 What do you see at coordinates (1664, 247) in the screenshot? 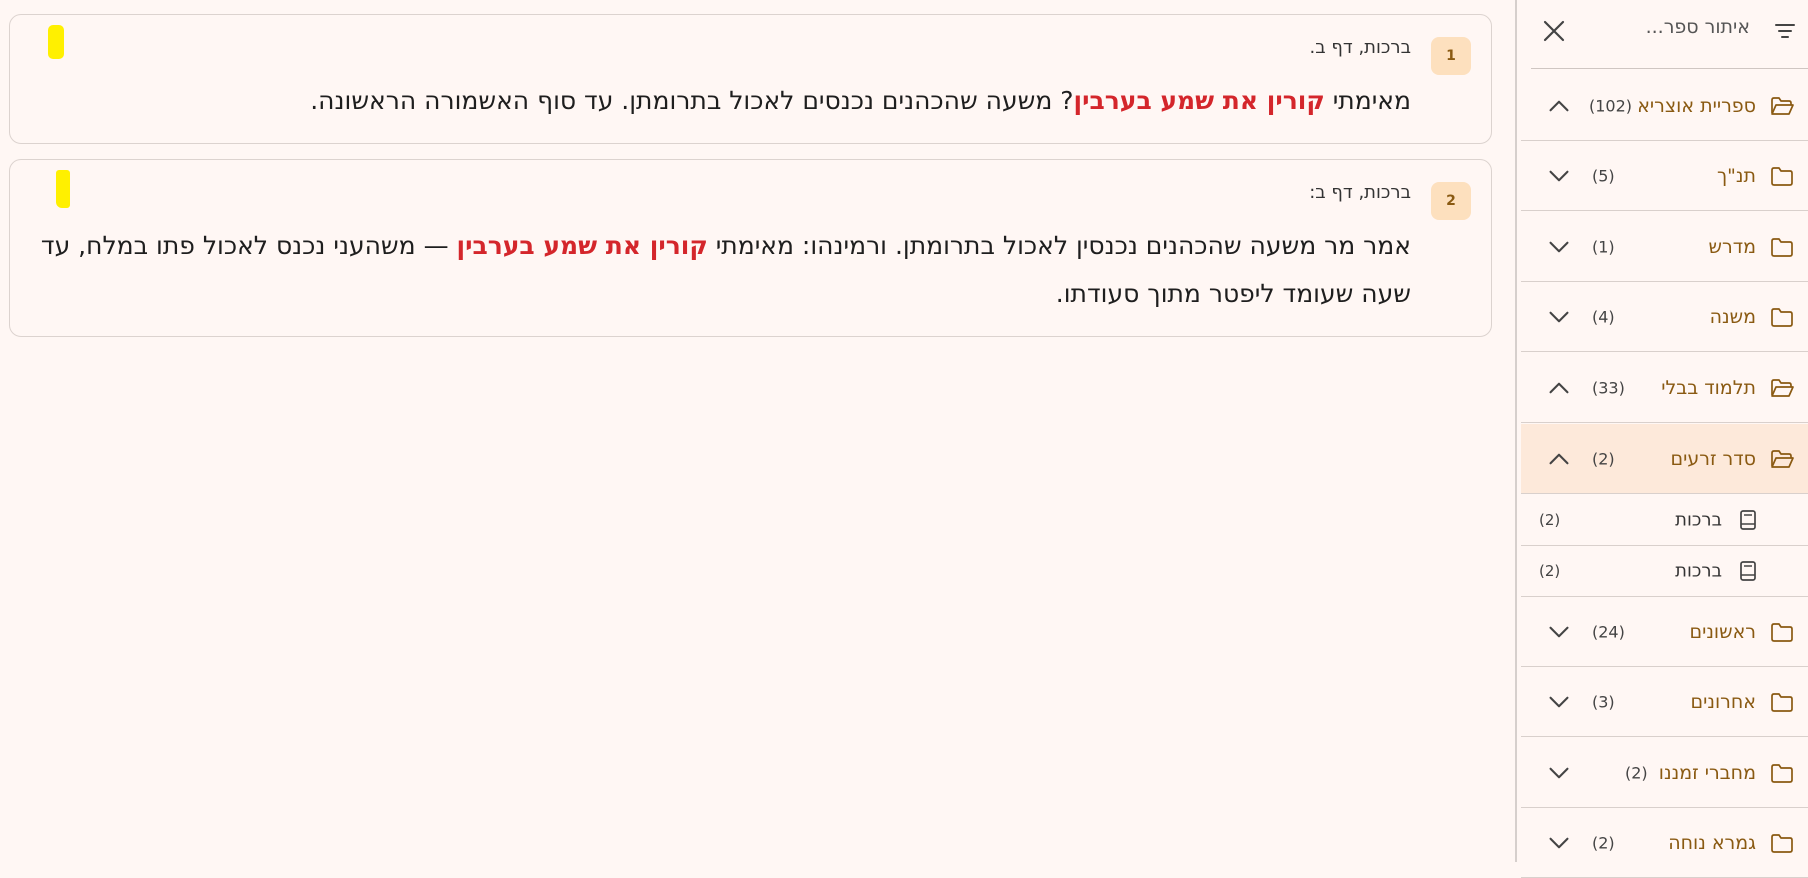
I see `sidebar-category-item: מדרש (1)` at bounding box center [1664, 247].